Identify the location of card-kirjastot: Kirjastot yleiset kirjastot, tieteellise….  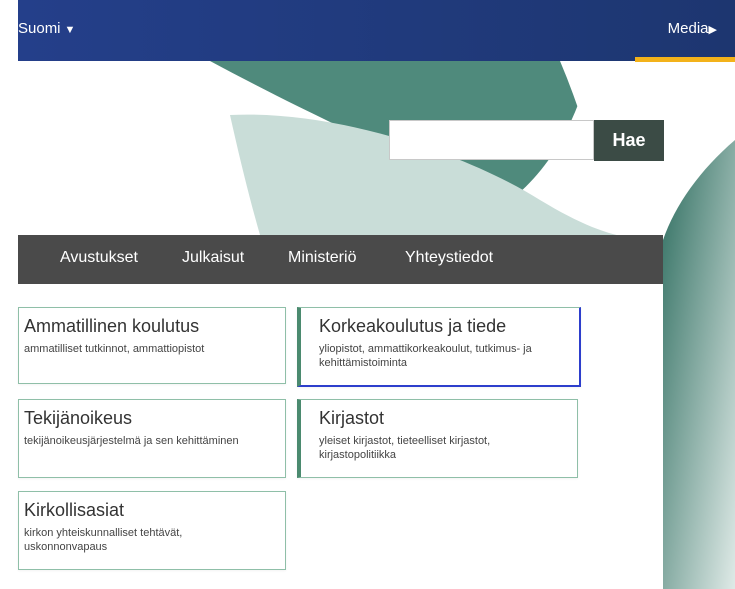
(437, 438).